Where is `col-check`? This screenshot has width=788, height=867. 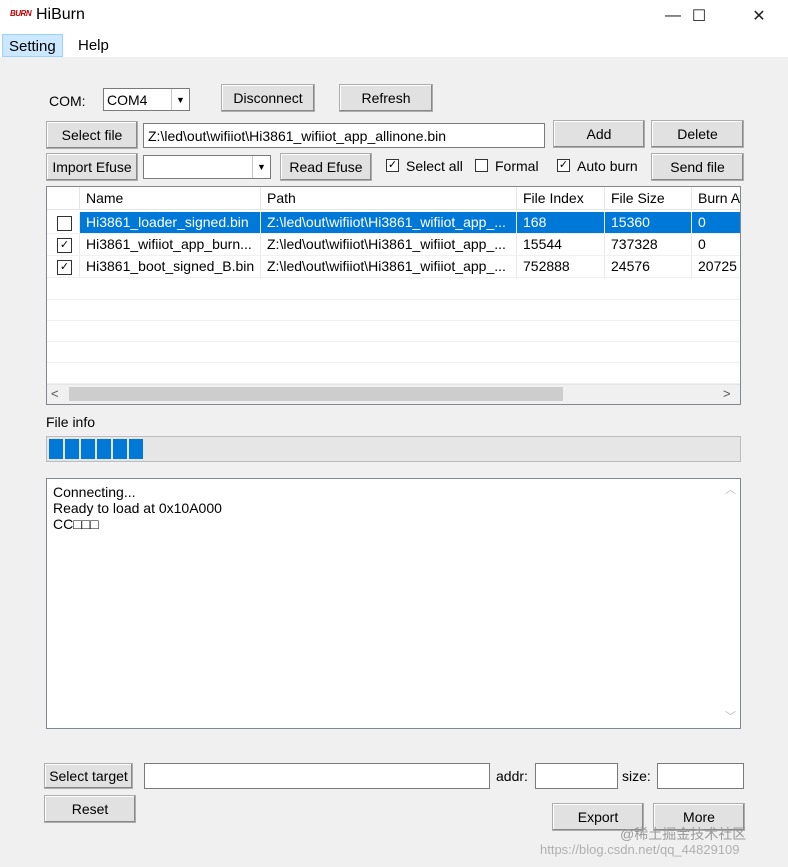 col-check is located at coordinates (63, 198).